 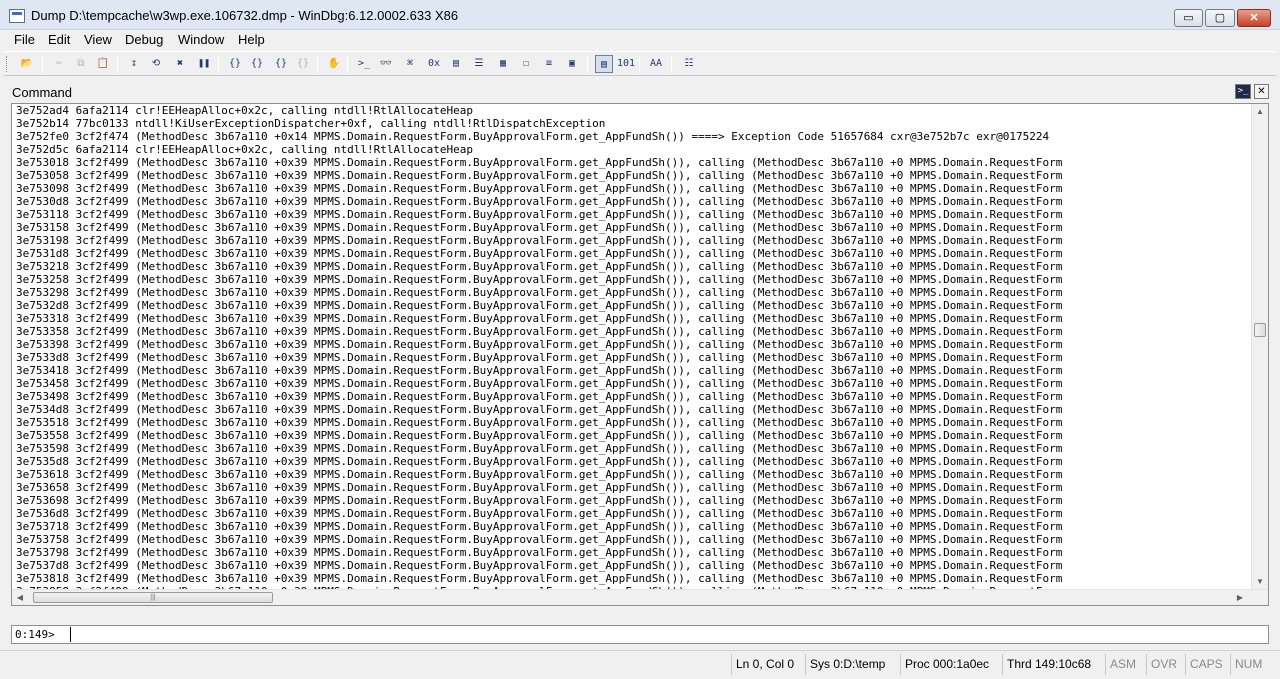 What do you see at coordinates (59, 39) in the screenshot?
I see `menu-edit: Edit` at bounding box center [59, 39].